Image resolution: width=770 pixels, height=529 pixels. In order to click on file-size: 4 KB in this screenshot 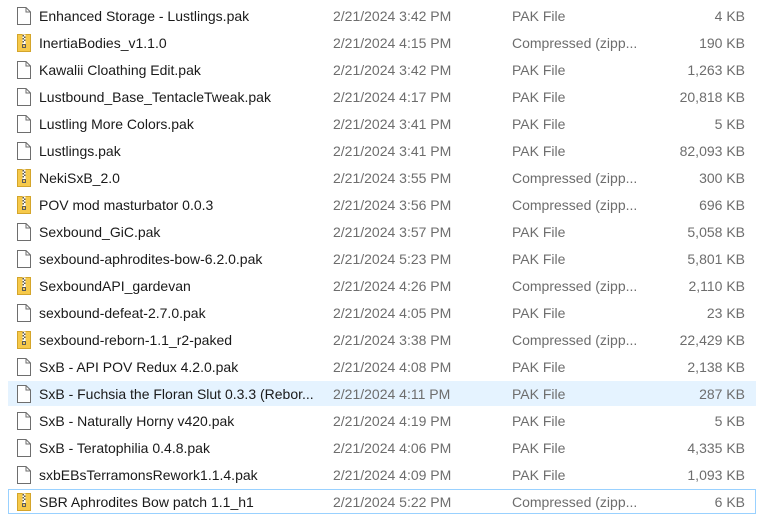, I will do `click(729, 15)`.